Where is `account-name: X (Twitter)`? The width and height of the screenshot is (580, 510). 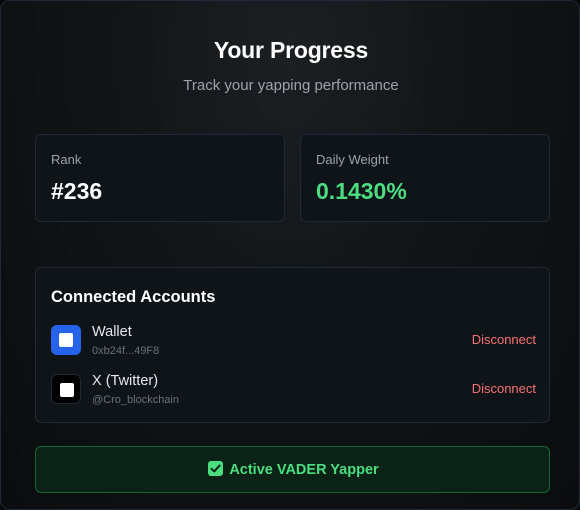
account-name: X (Twitter) is located at coordinates (125, 381).